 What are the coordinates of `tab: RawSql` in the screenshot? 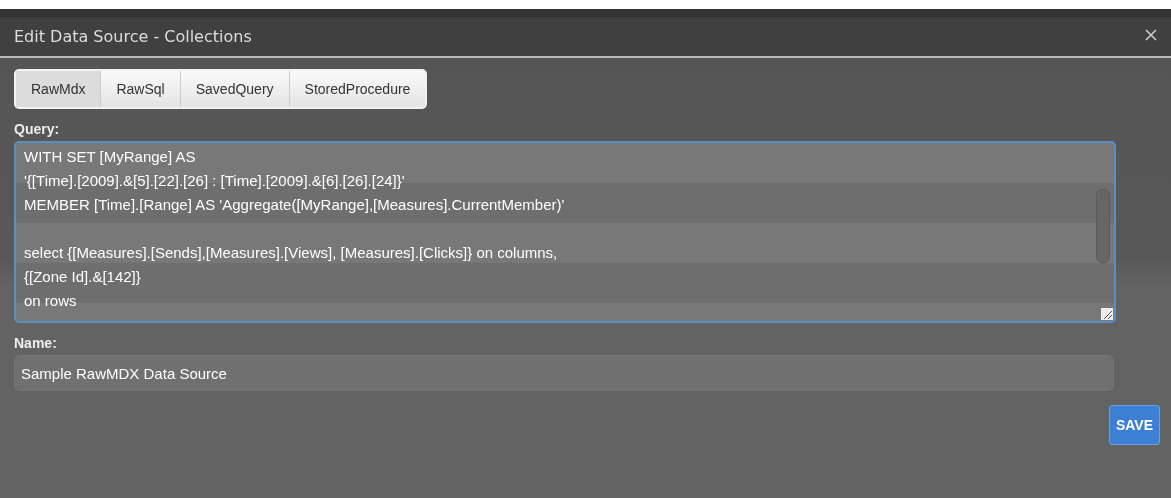 It's located at (141, 89).